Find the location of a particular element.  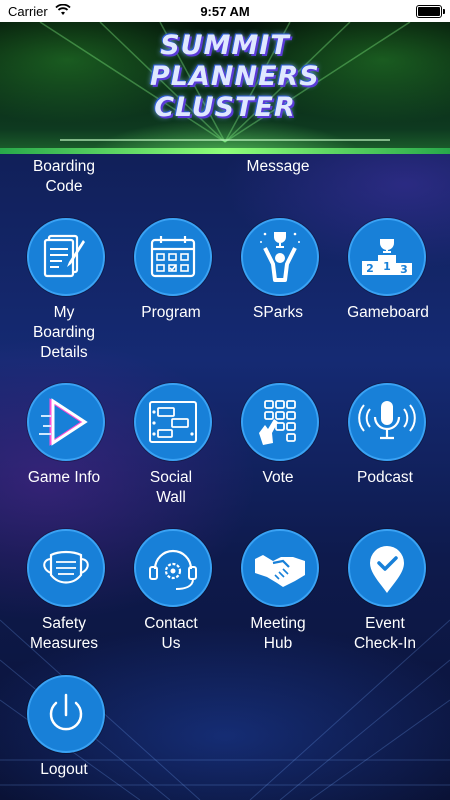

meeting-hub-button is located at coordinates (280, 568).